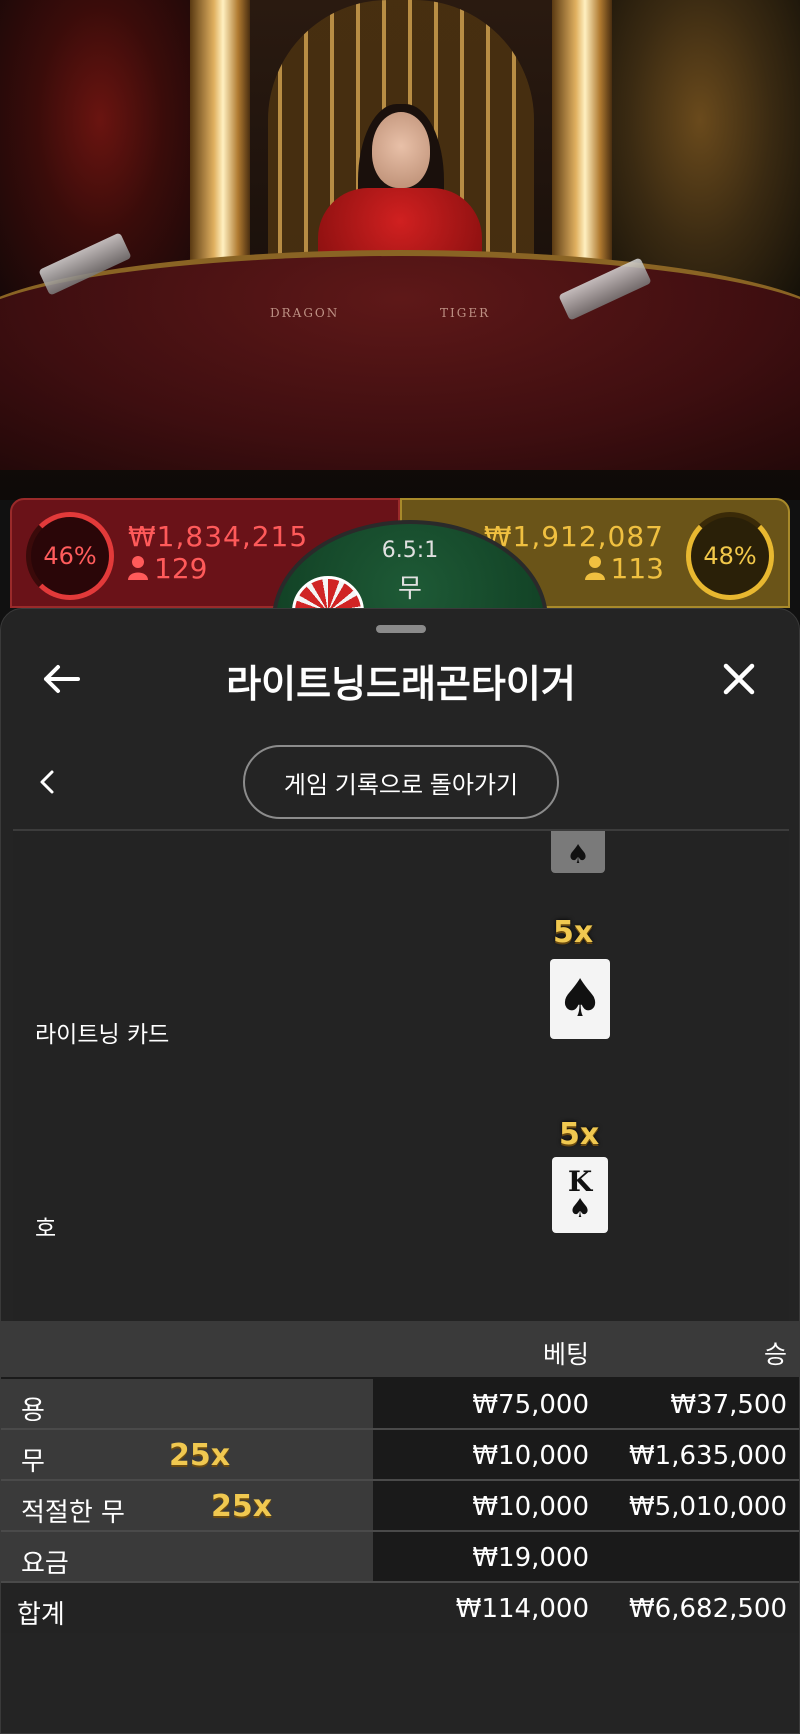 The height and width of the screenshot is (1734, 800). Describe the element at coordinates (181, 568) in the screenshot. I see `dragon-player-count-value: 129` at that location.